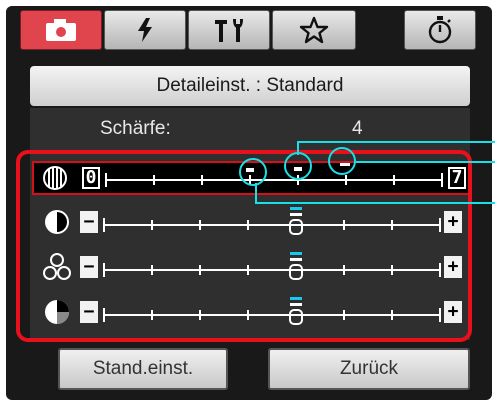 Image resolution: width=495 pixels, height=404 pixels. What do you see at coordinates (143, 369) in the screenshot?
I see `default-settings-button: Stand.einst.` at bounding box center [143, 369].